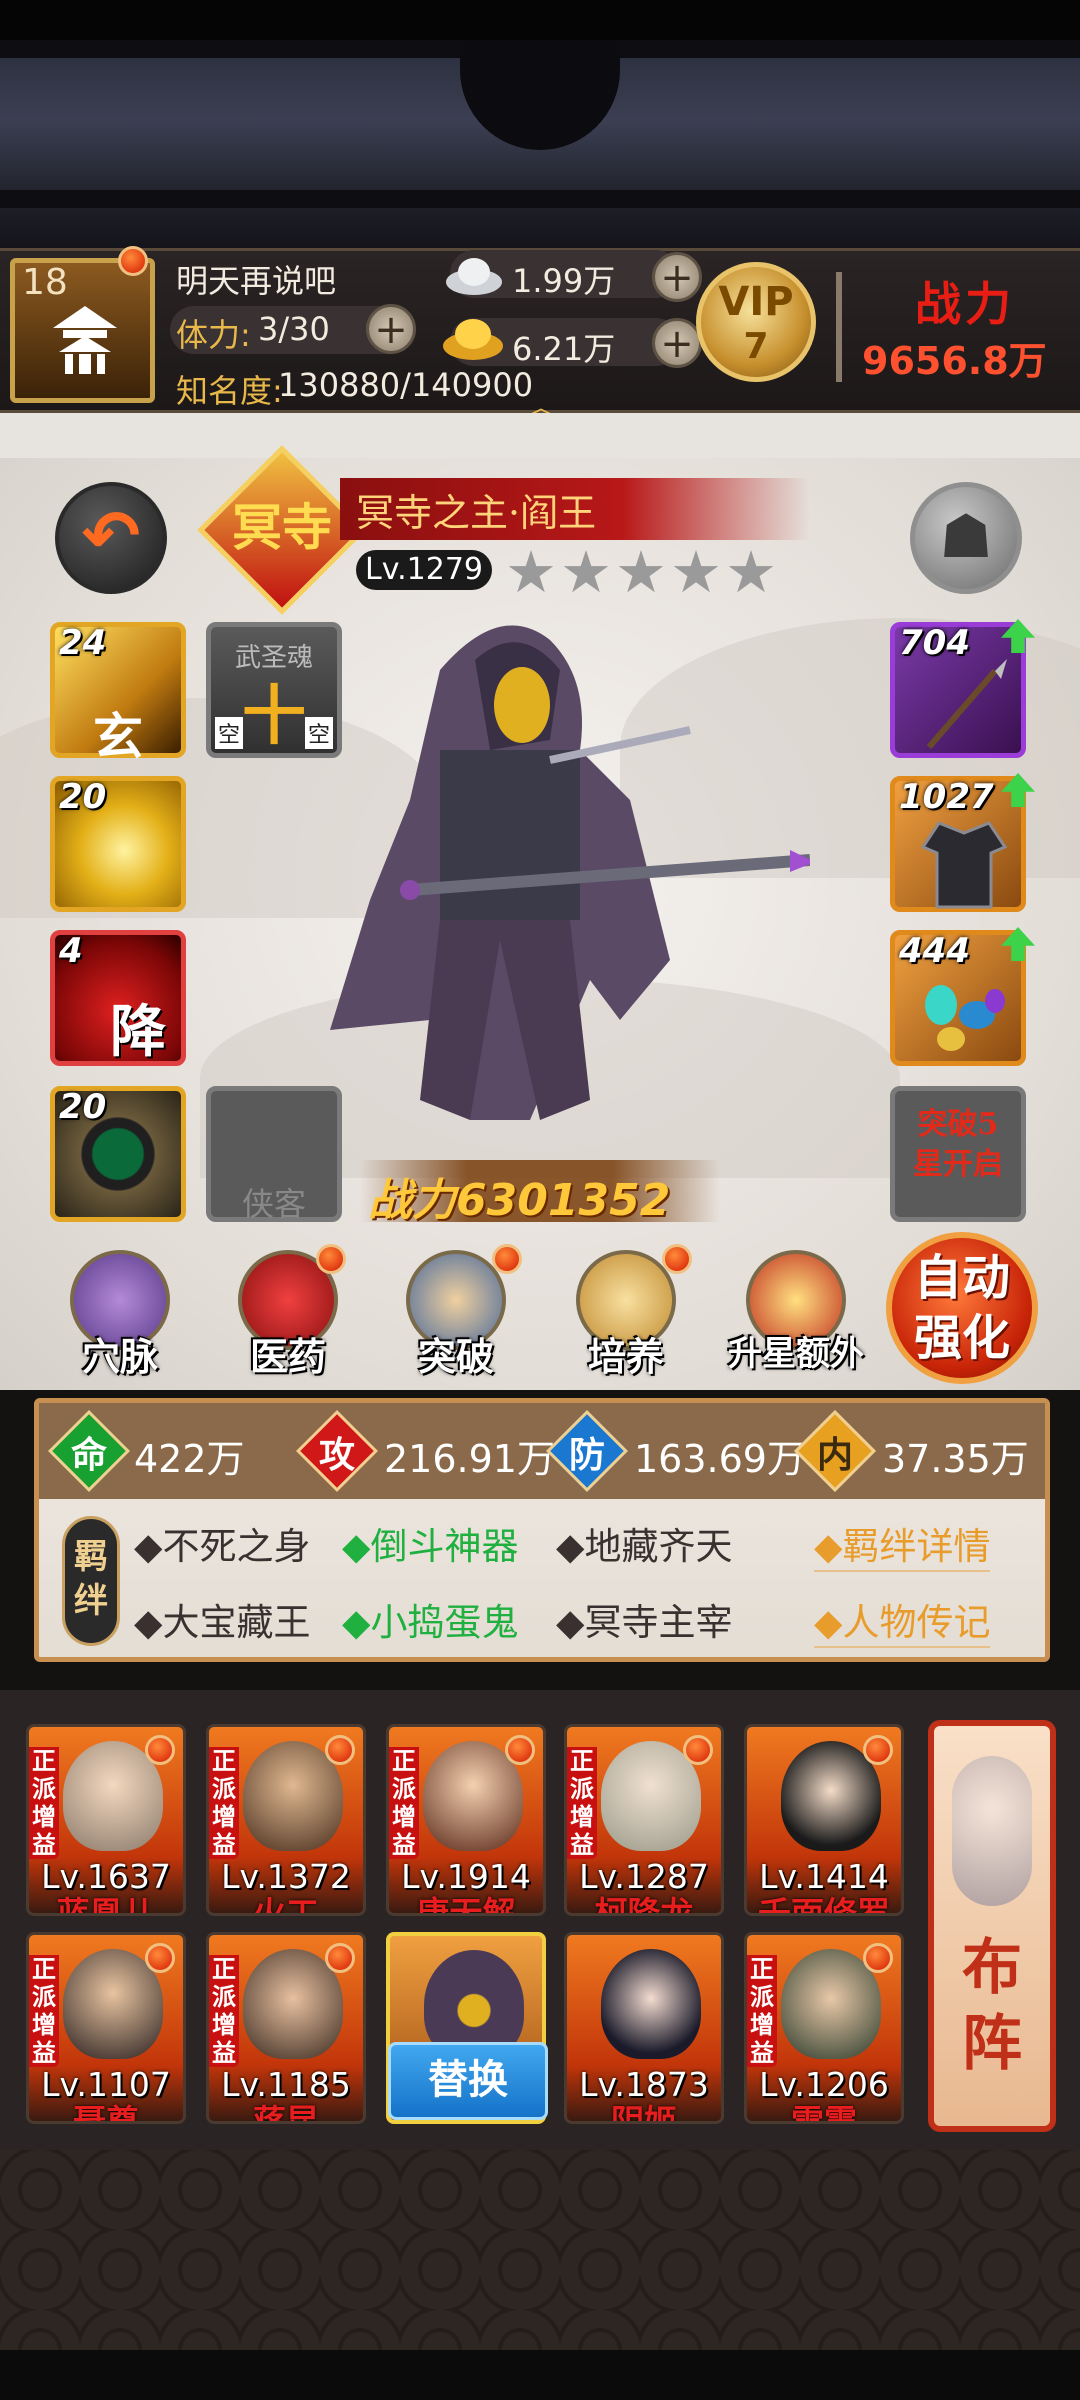  What do you see at coordinates (540, 95) in the screenshot?
I see `roof-ornament` at bounding box center [540, 95].